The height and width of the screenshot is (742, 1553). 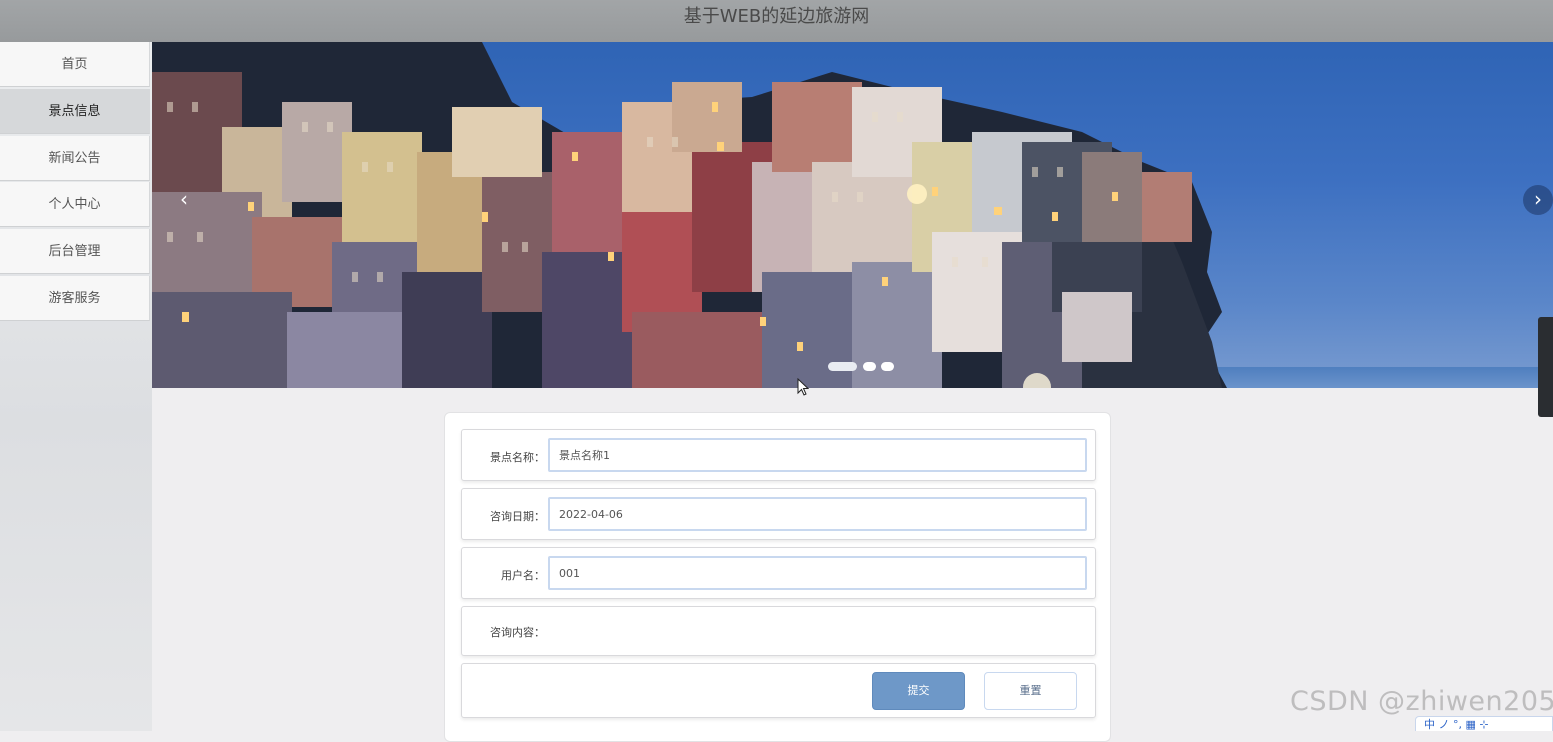 I want to click on username-label: 用户名：, so click(x=523, y=575).